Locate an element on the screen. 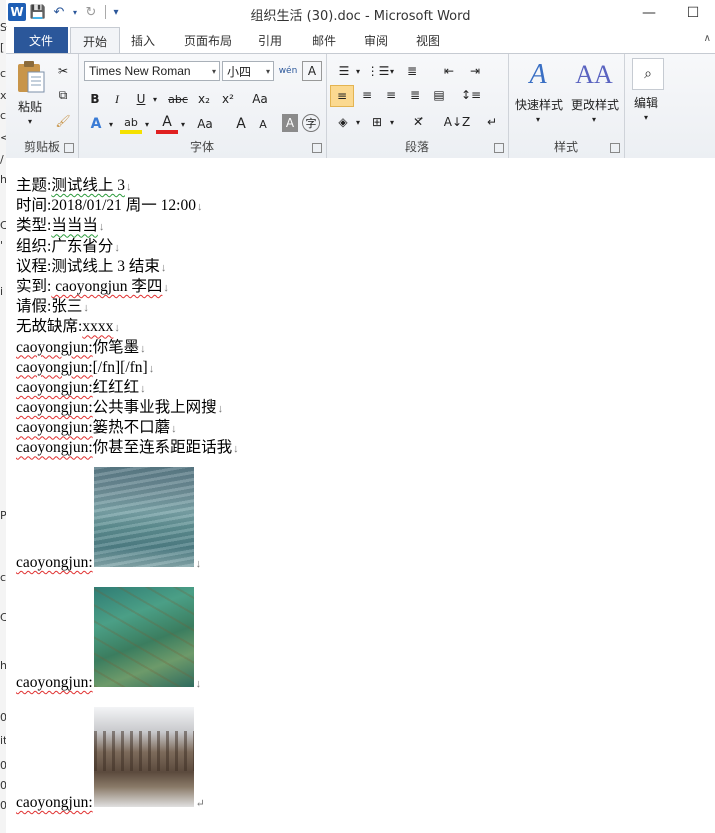 This screenshot has height=833, width=715. format-painter-icon: 🖌 is located at coordinates (63, 121).